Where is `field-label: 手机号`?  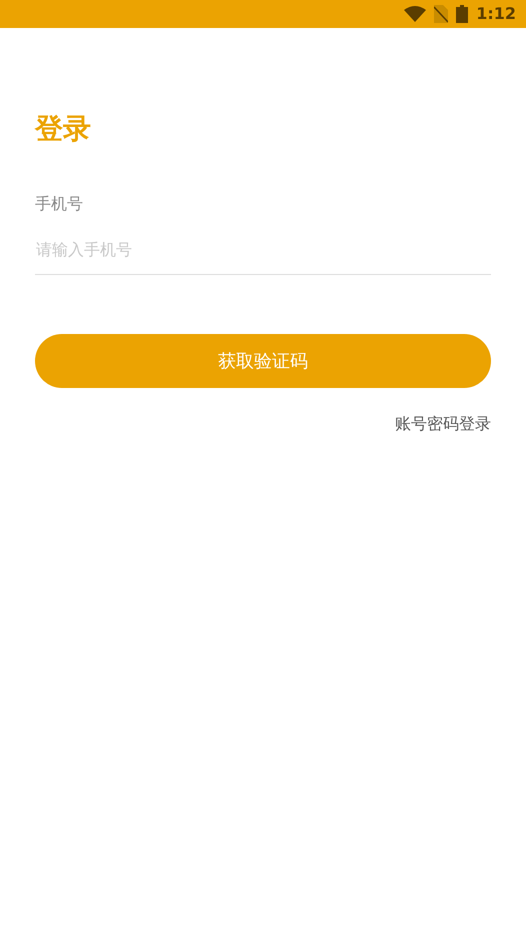 field-label: 手机号 is located at coordinates (59, 203).